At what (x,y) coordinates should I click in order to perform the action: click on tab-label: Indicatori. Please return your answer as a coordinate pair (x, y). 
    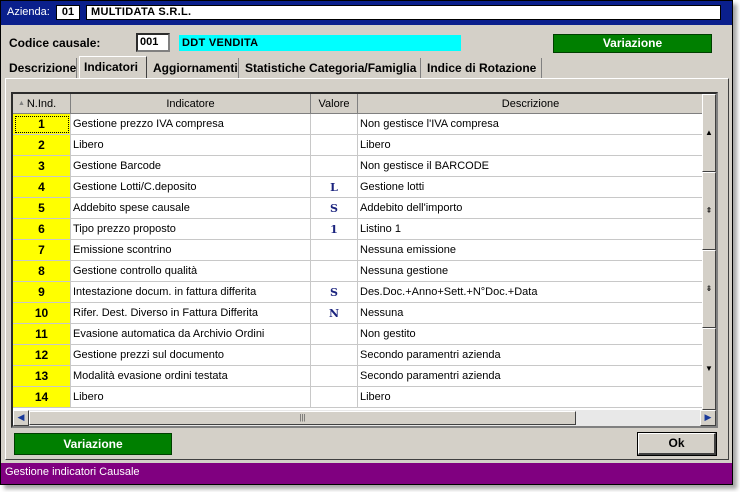
    Looking at the image, I should click on (111, 67).